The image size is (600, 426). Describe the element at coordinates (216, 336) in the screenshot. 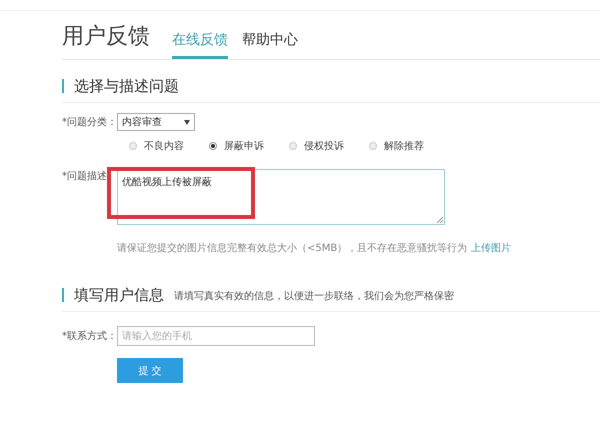

I see `phone-input-field: 请输入您的手机` at that location.